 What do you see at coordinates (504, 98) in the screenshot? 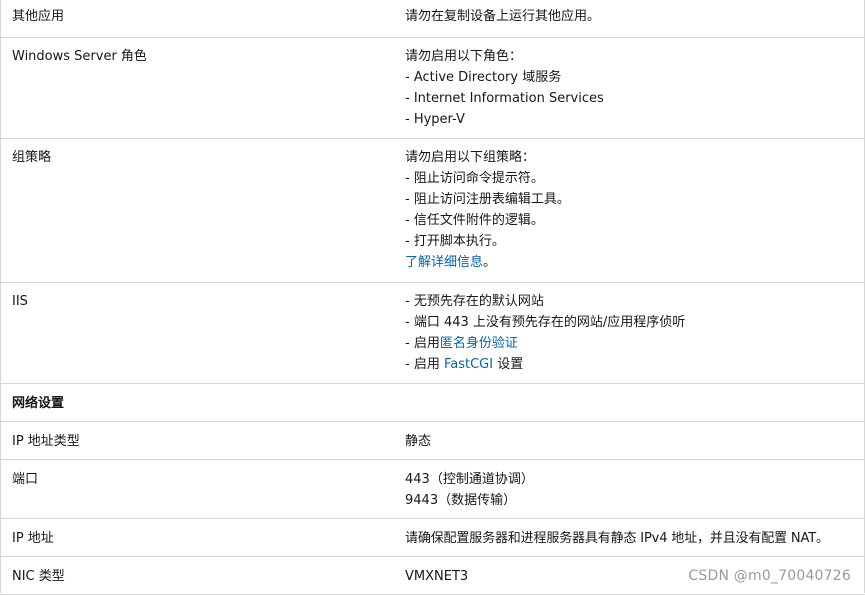
I see `value-line: - Internet Information Services` at bounding box center [504, 98].